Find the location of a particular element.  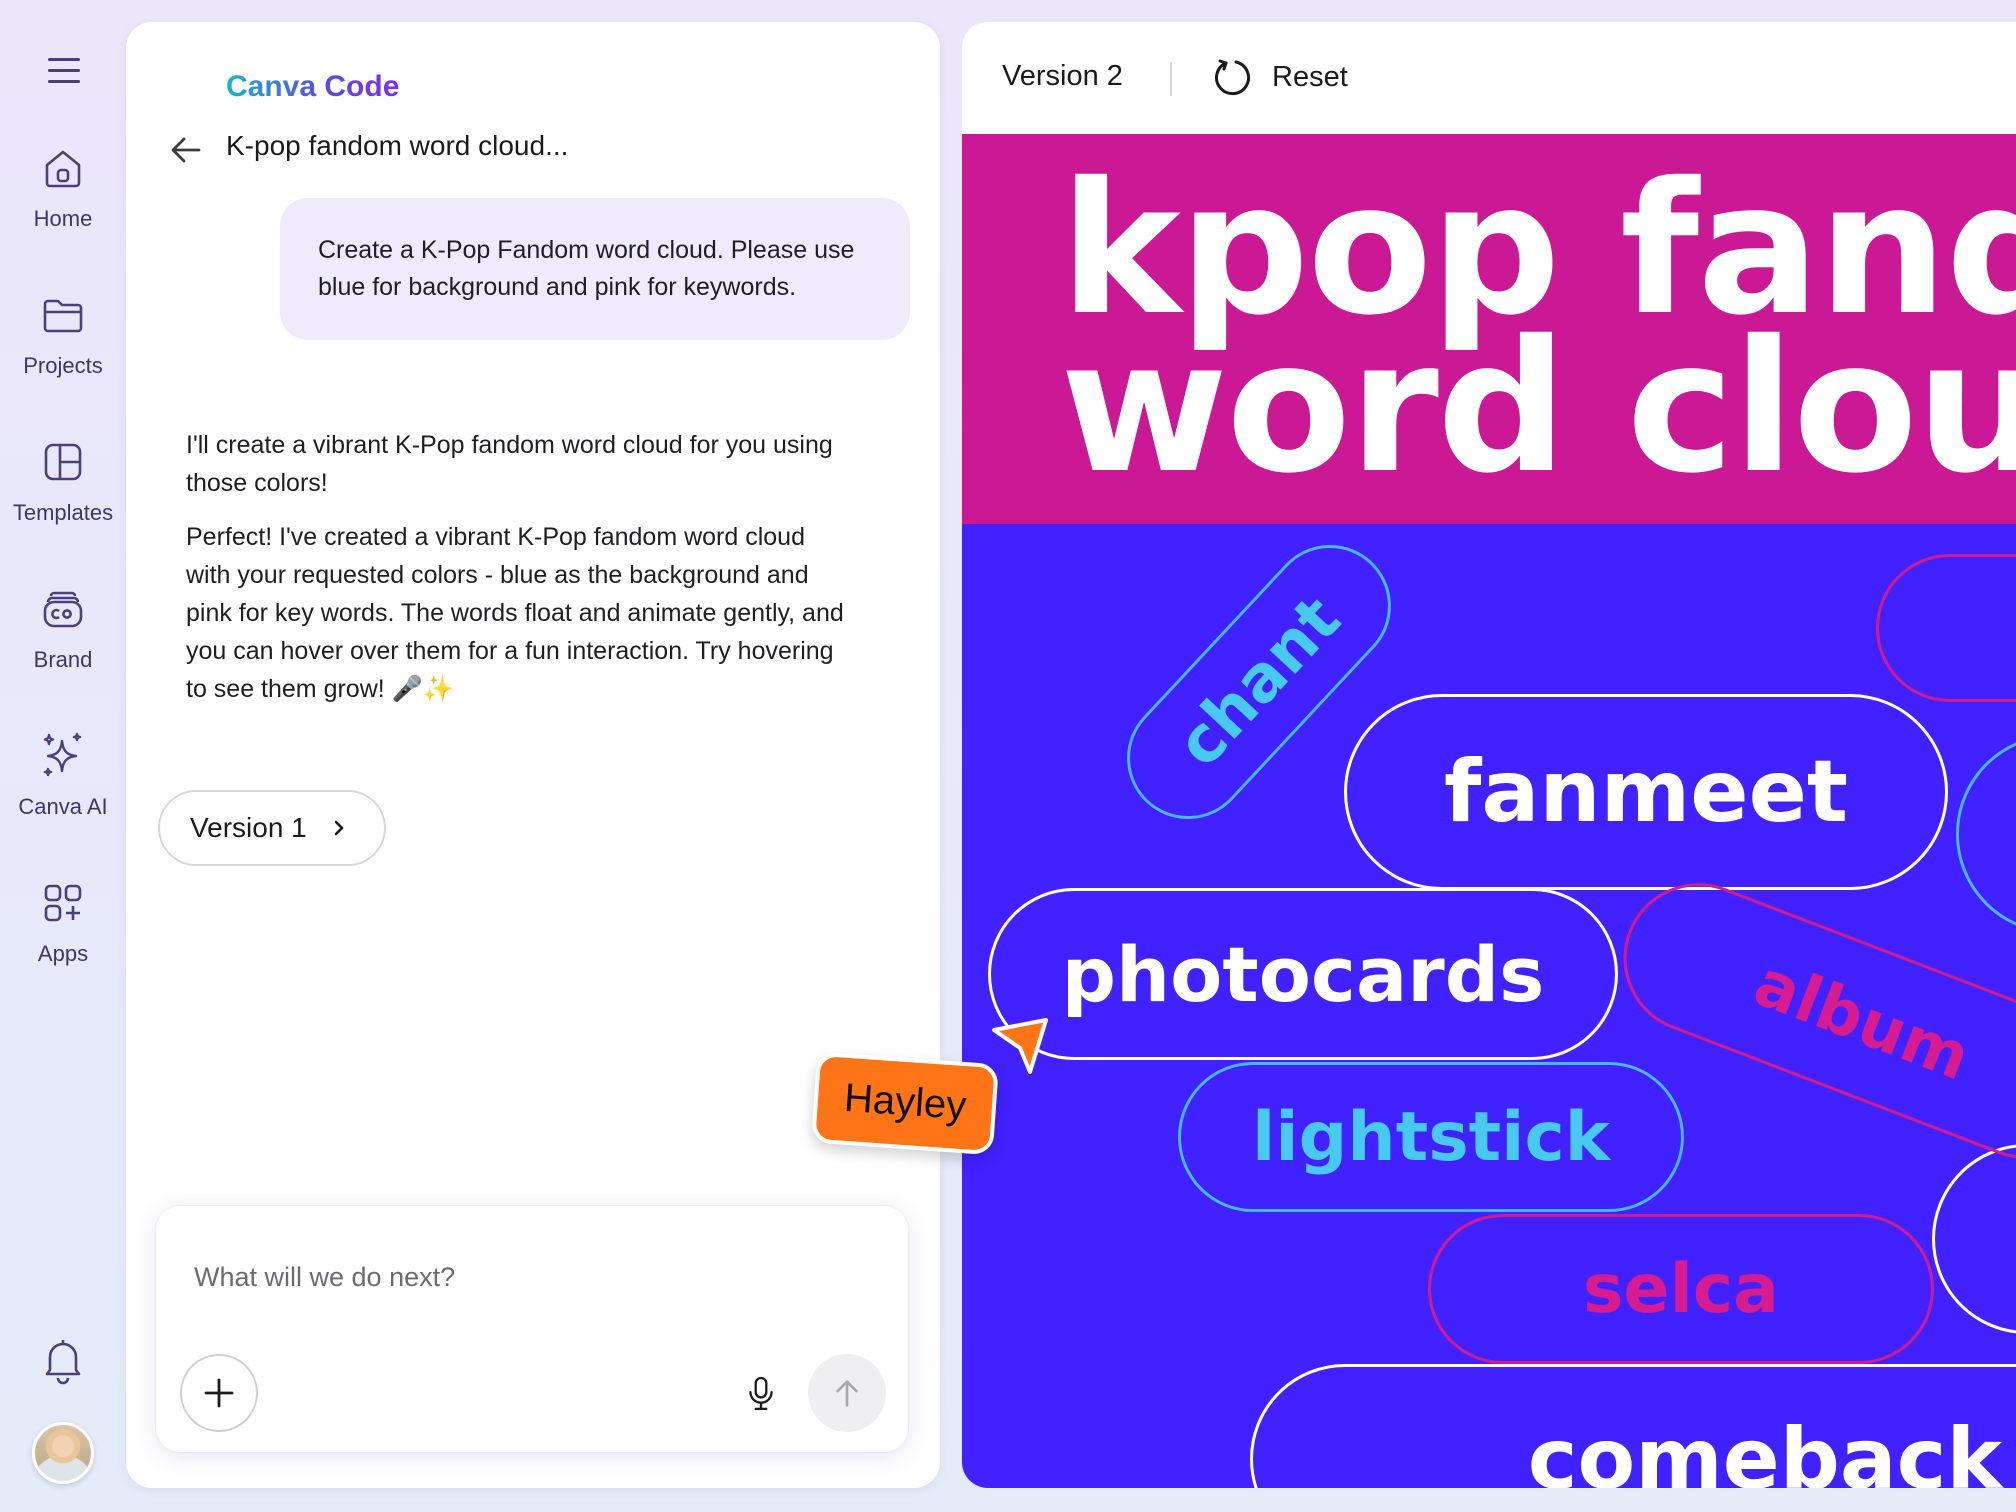

home-icon is located at coordinates (63, 168).